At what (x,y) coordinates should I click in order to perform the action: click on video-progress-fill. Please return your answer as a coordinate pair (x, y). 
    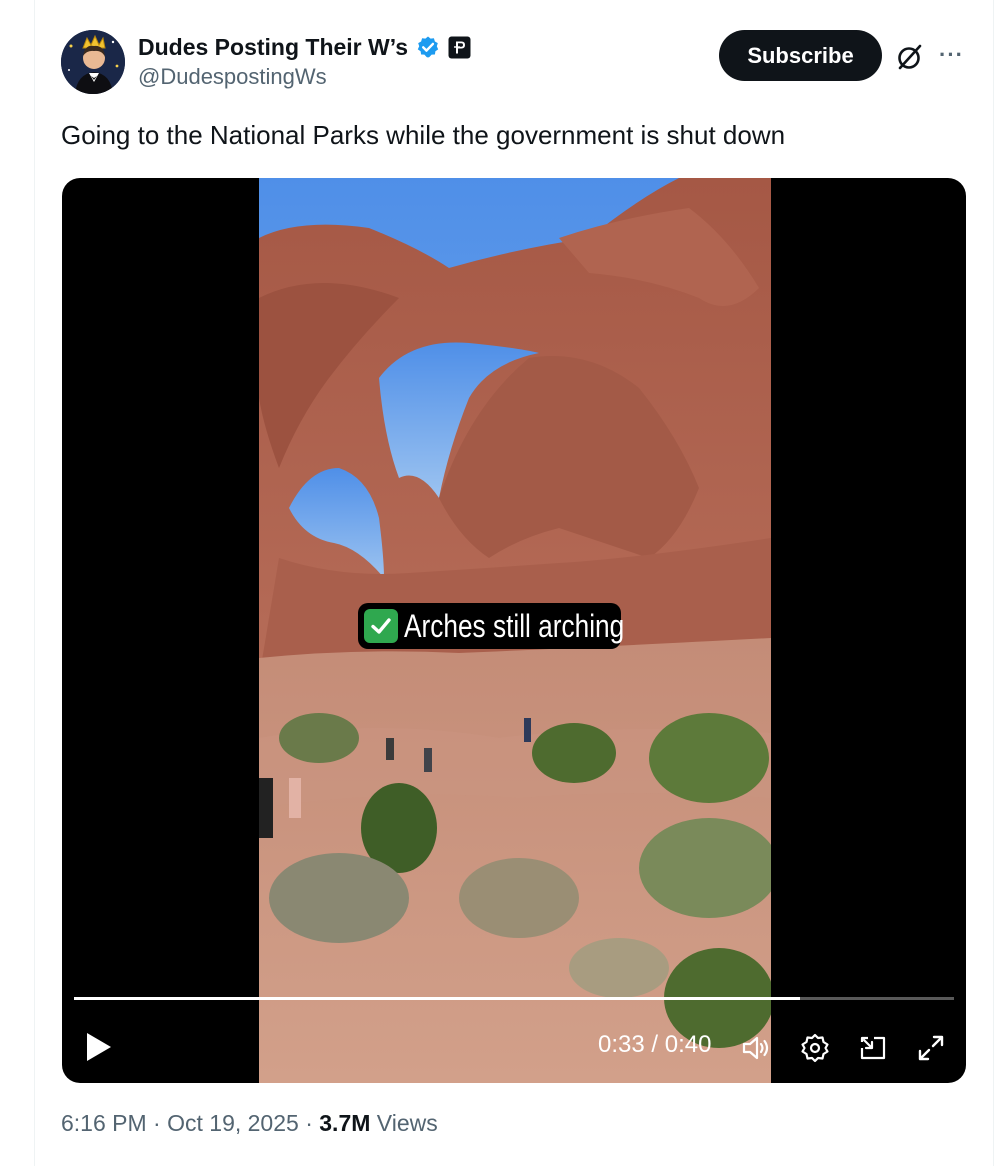
    Looking at the image, I should click on (437, 998).